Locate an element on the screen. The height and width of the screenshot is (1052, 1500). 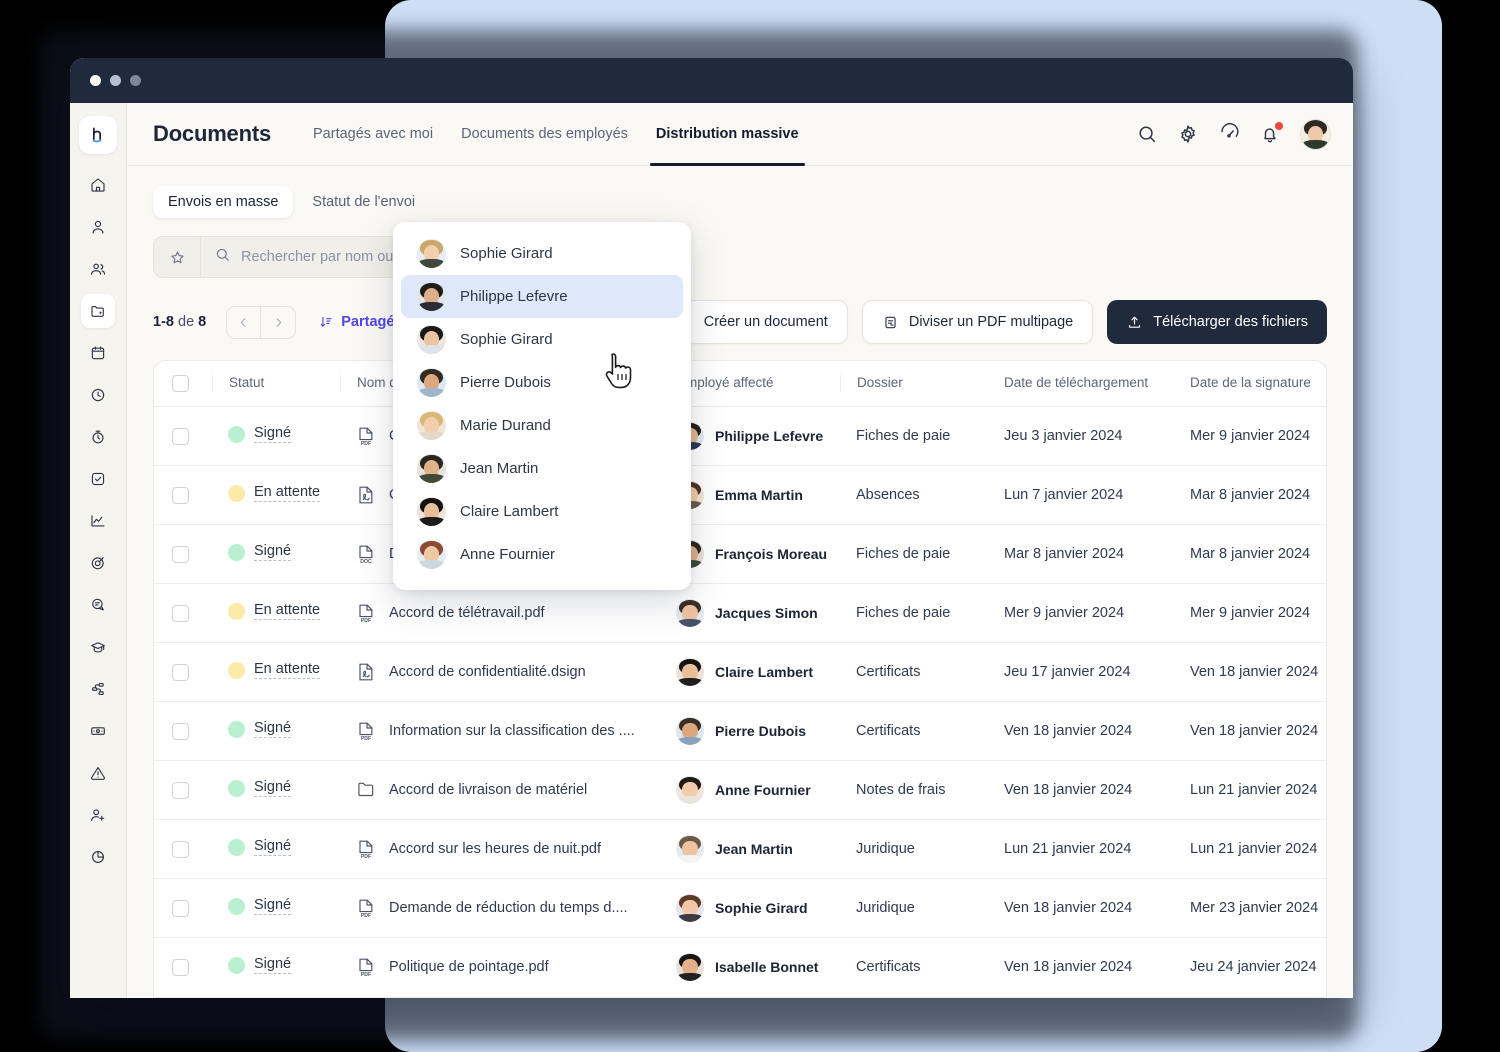
upload-date: Jeu 3 janvier 2024 is located at coordinates (1063, 436).